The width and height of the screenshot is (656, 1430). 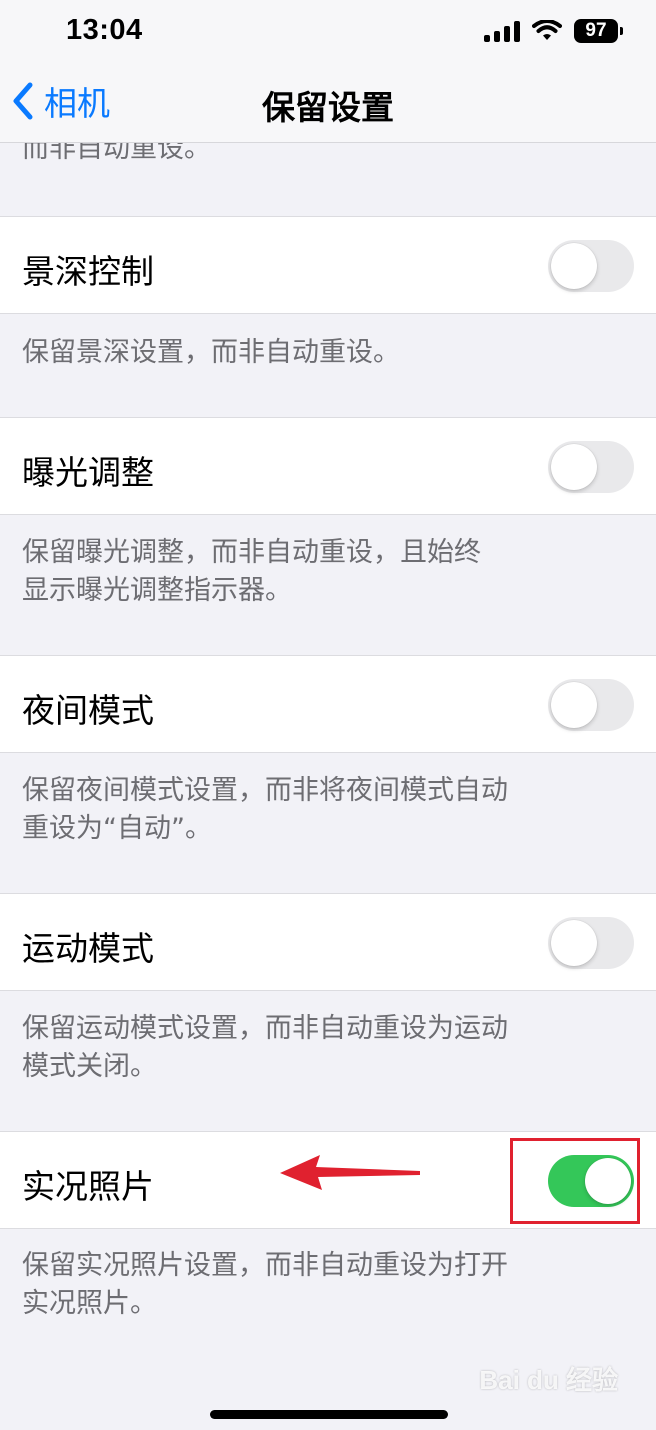 What do you see at coordinates (88, 271) in the screenshot?
I see `setting-label: 景深控制` at bounding box center [88, 271].